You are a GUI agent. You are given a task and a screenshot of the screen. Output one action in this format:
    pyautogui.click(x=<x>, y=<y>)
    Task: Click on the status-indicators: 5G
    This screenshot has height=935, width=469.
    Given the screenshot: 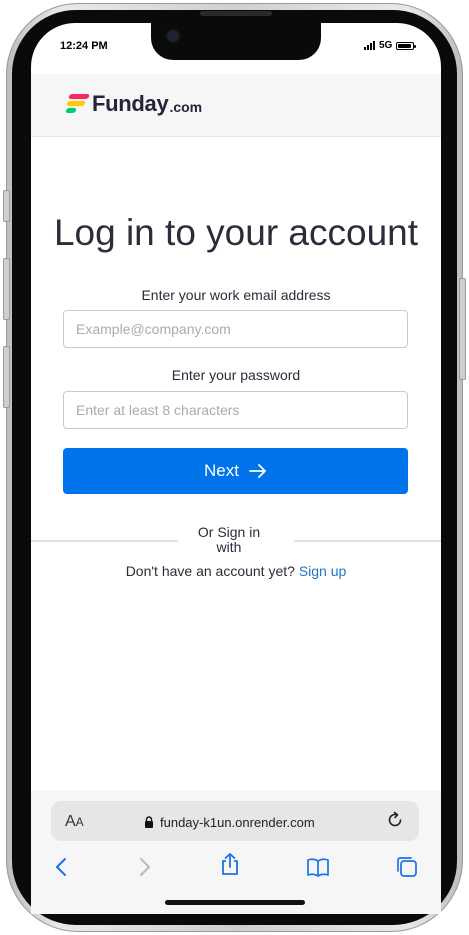 What is the action you would take?
    pyautogui.click(x=390, y=45)
    